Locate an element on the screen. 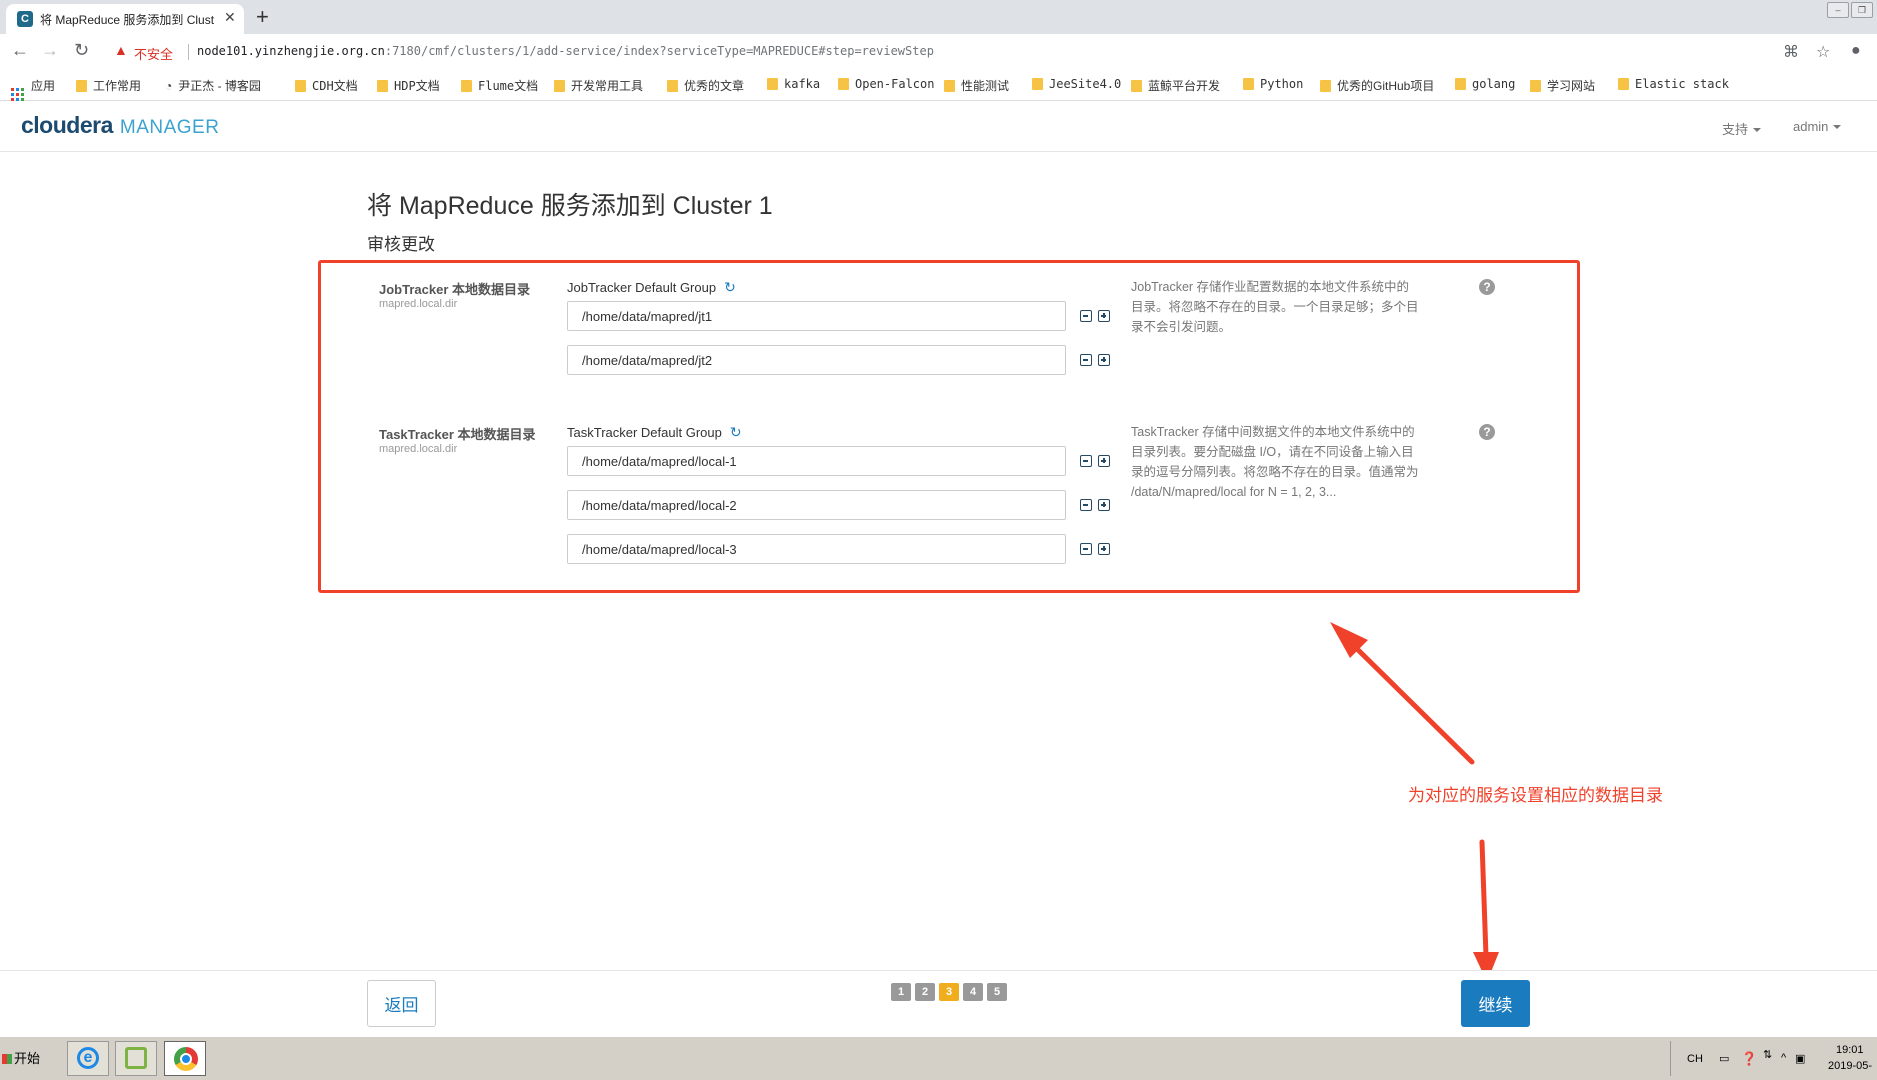 The image size is (1877, 1080). network-icon: ⇅ is located at coordinates (1767, 1054).